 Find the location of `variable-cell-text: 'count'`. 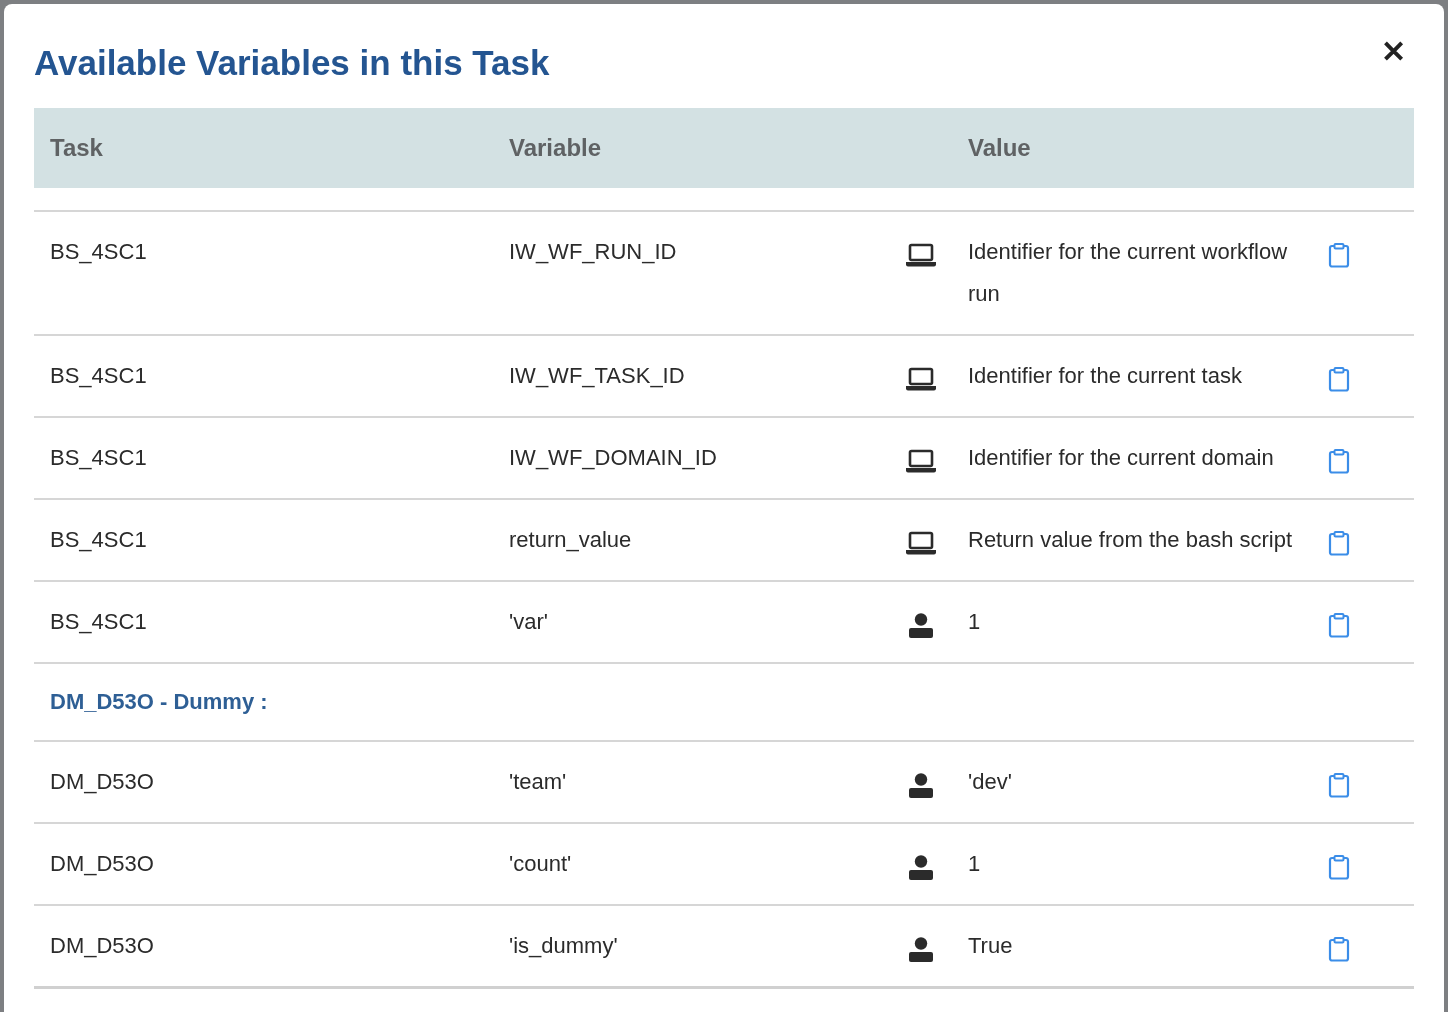

variable-cell-text: 'count' is located at coordinates (540, 864).